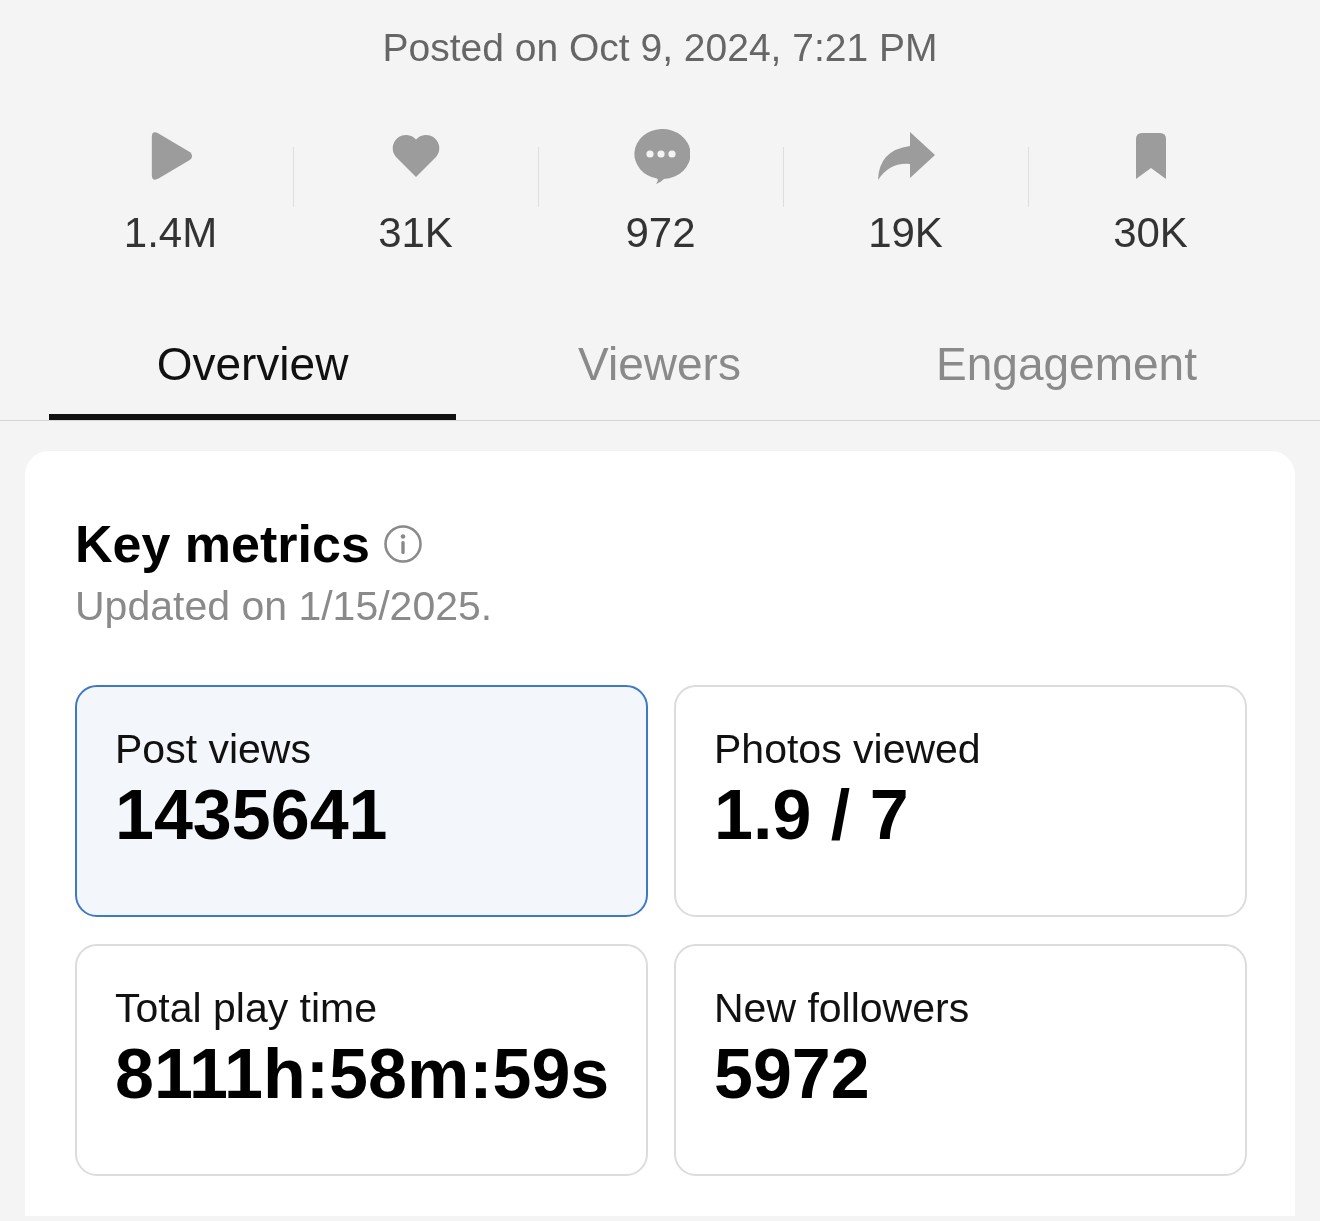  Describe the element at coordinates (660, 156) in the screenshot. I see `speech-bubble-icon` at that location.